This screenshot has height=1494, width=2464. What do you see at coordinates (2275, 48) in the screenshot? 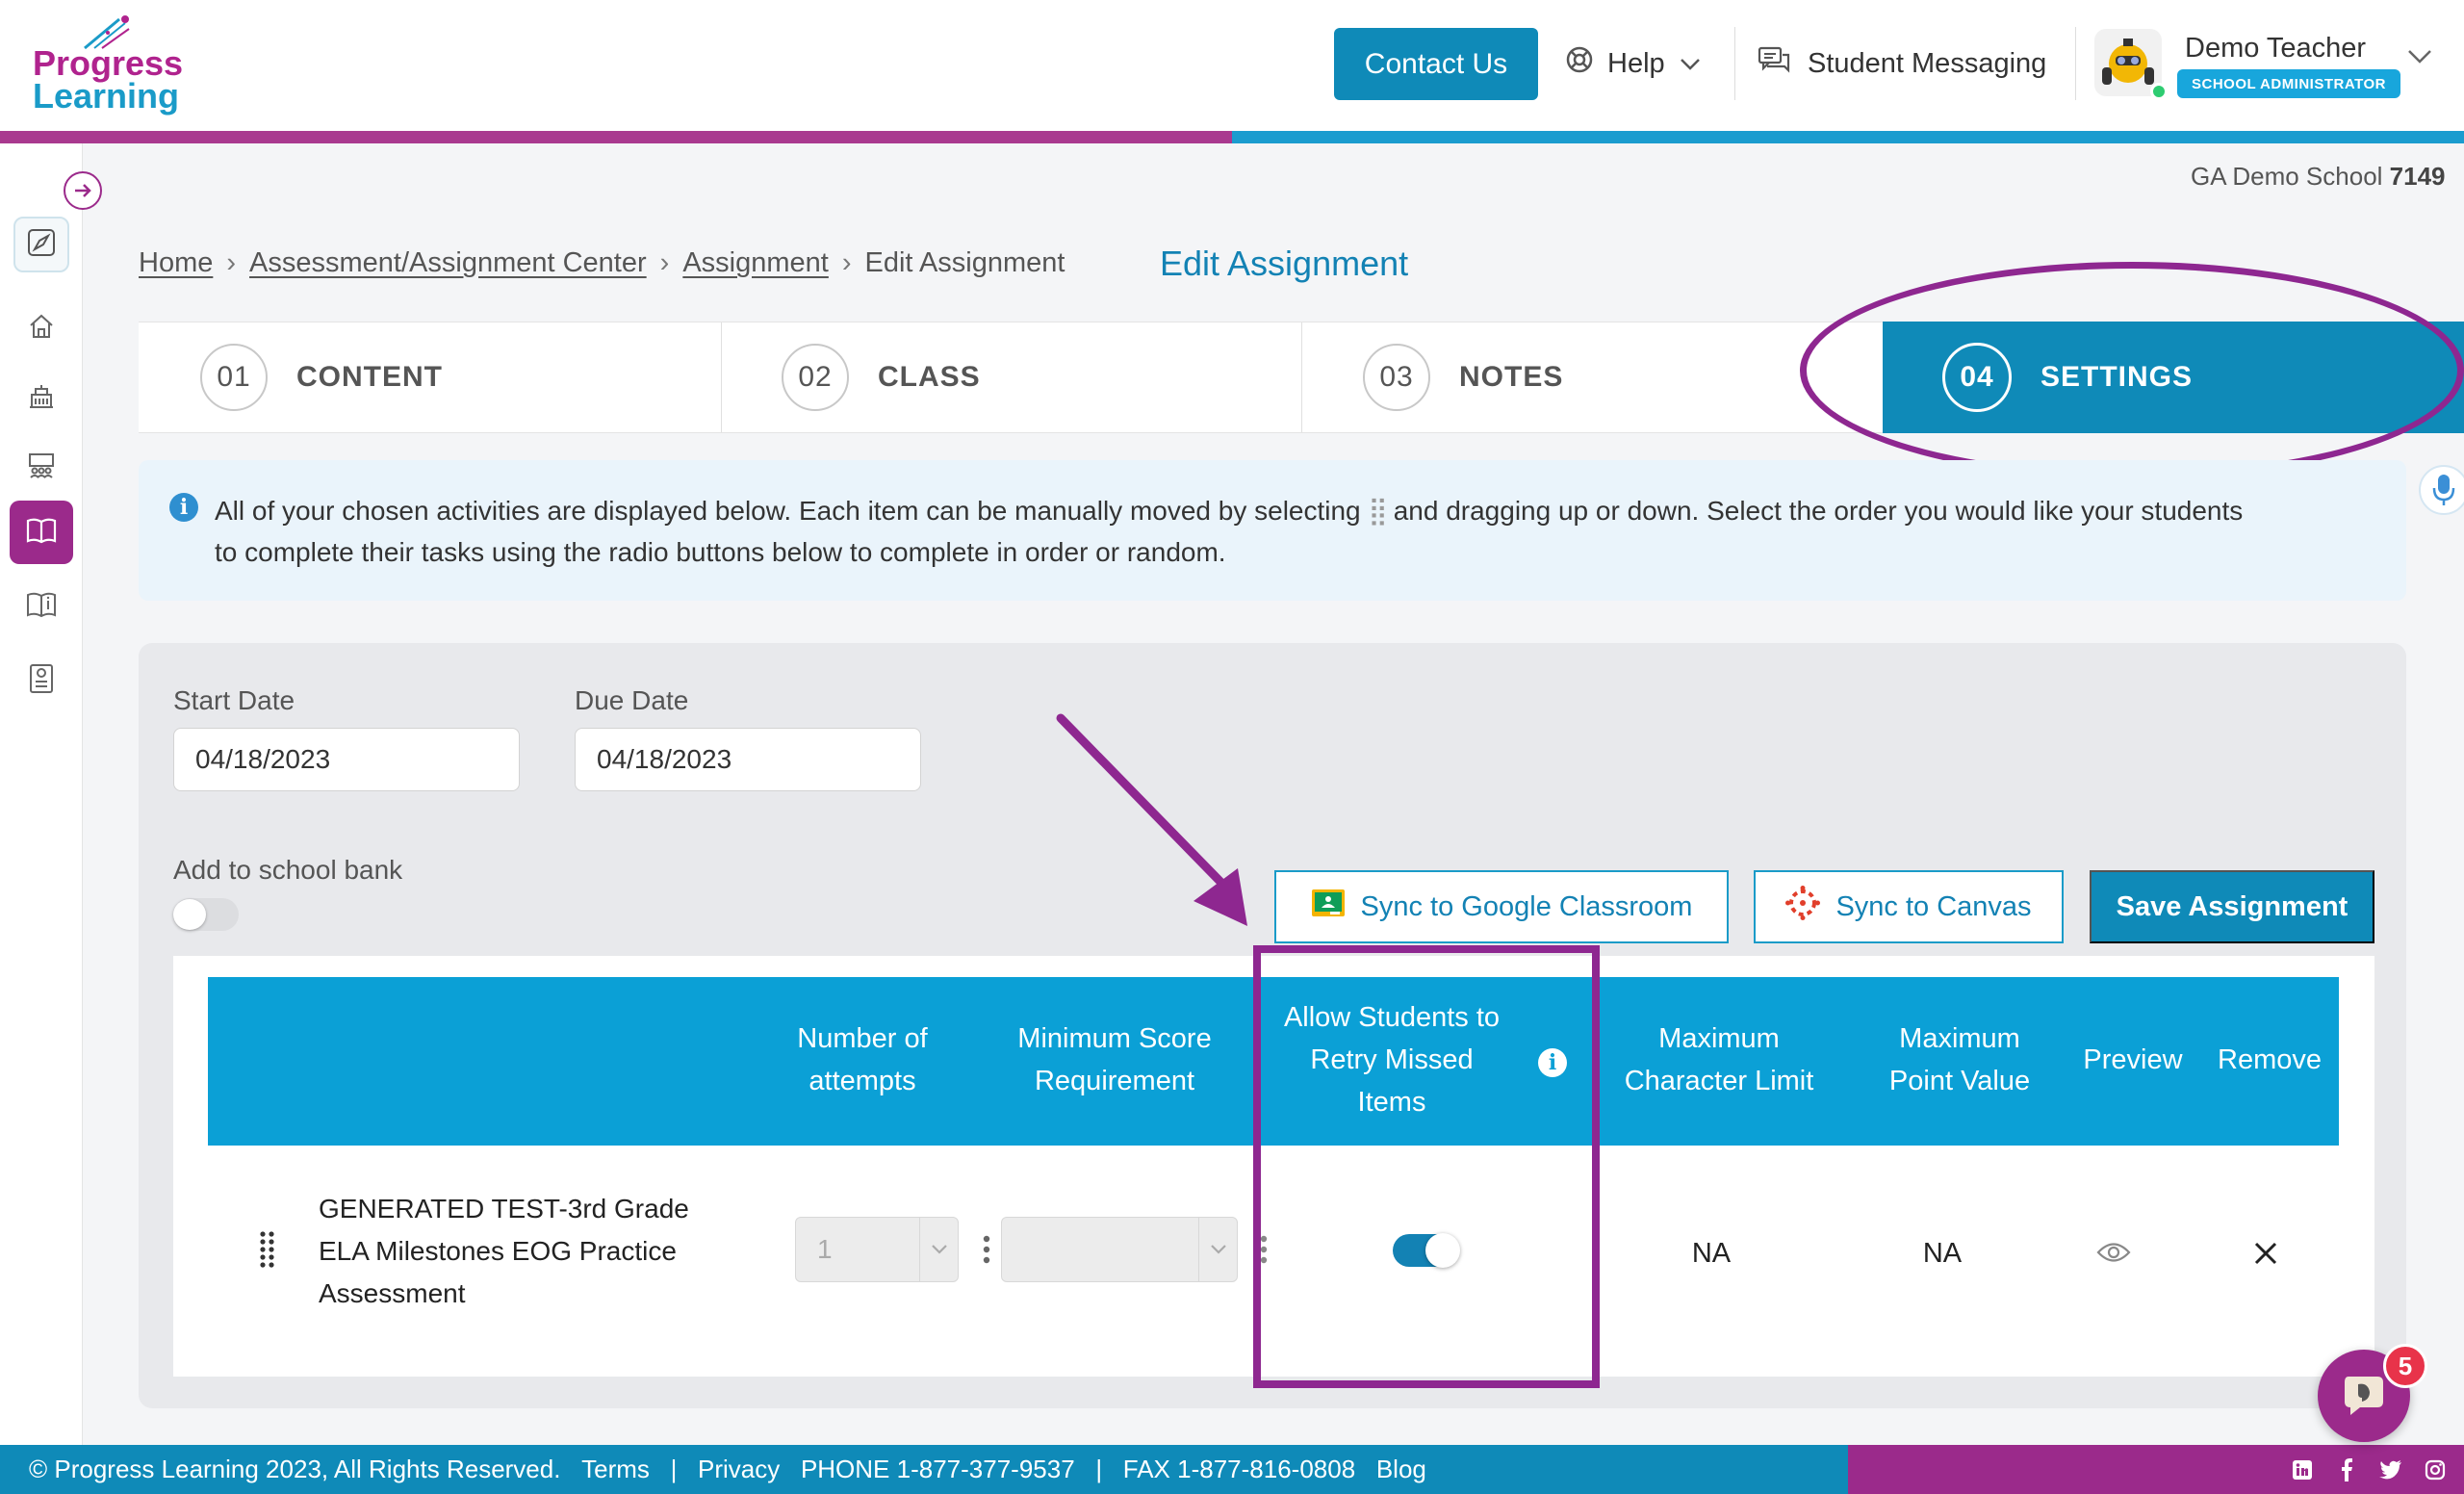
I see `user-name: Demo Teacher` at bounding box center [2275, 48].